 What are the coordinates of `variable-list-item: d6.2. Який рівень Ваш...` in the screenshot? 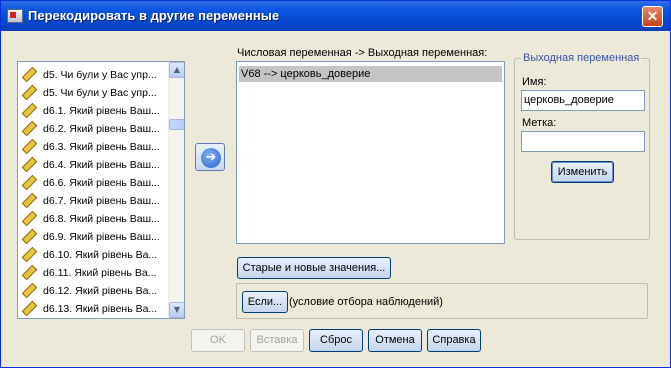 It's located at (90, 129).